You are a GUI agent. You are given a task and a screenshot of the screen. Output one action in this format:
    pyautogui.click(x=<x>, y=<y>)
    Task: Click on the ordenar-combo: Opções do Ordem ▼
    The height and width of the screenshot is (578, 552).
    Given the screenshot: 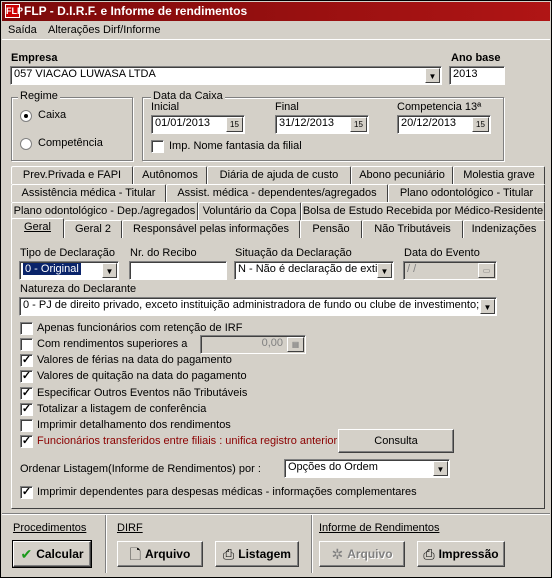 What is the action you would take?
    pyautogui.click(x=367, y=468)
    